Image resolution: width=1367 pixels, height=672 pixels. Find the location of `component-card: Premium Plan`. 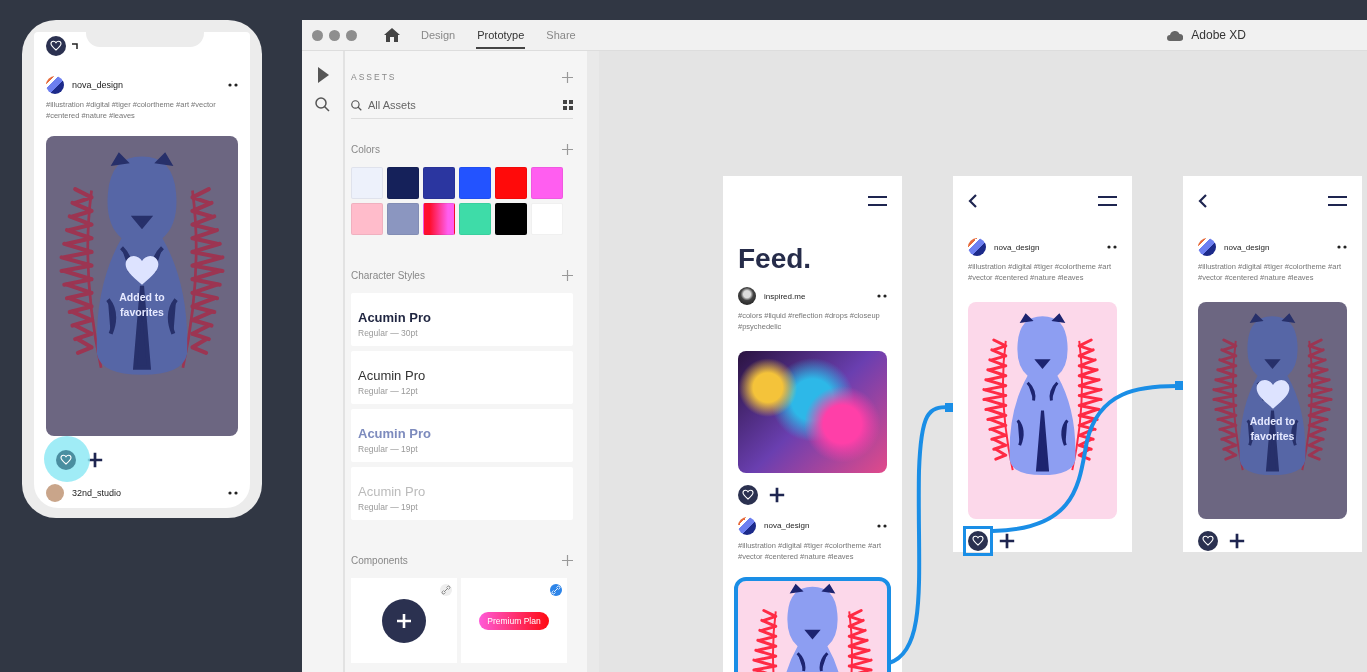

component-card: Premium Plan is located at coordinates (514, 620).